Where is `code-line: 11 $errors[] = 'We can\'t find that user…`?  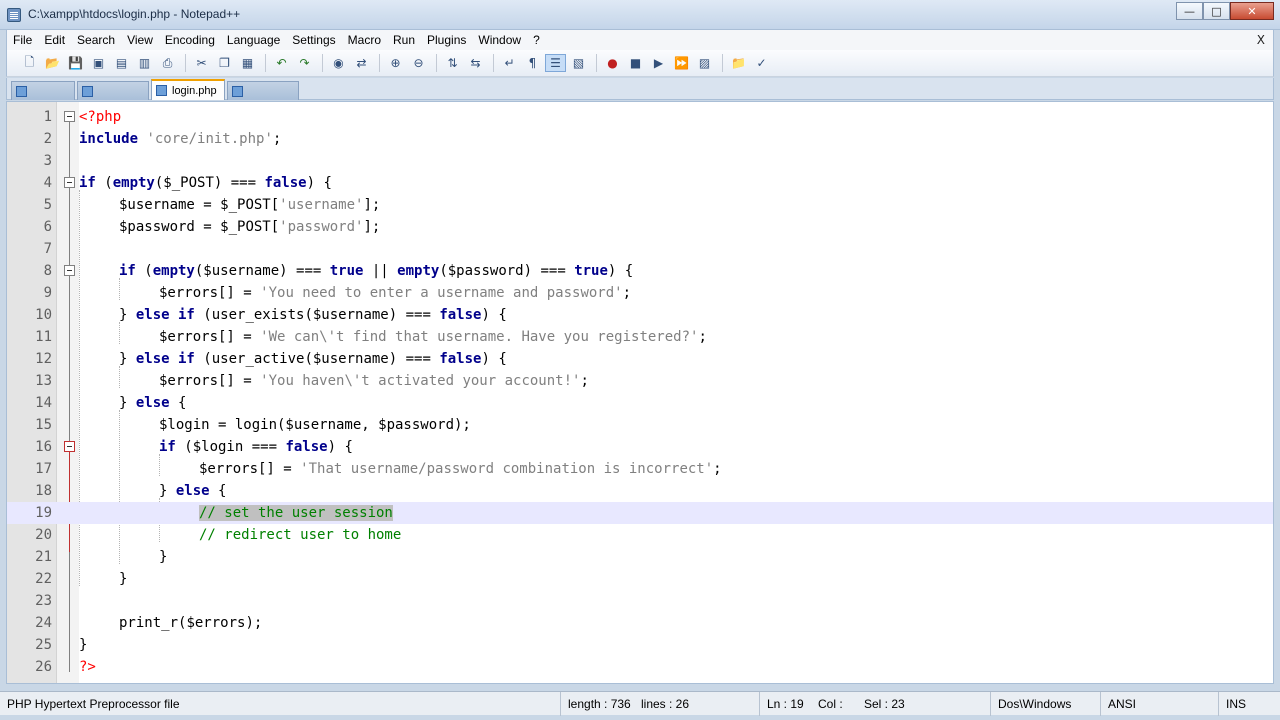 code-line: 11 $errors[] = 'We can\'t find that user… is located at coordinates (640, 337).